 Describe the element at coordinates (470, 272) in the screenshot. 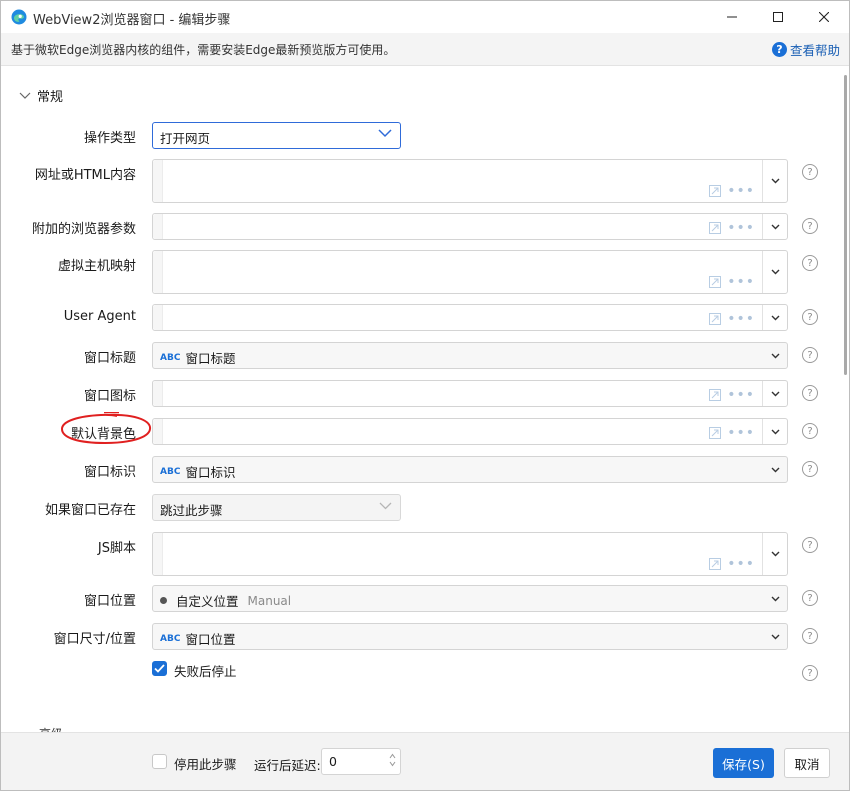

I see `host-map-field: •••` at that location.